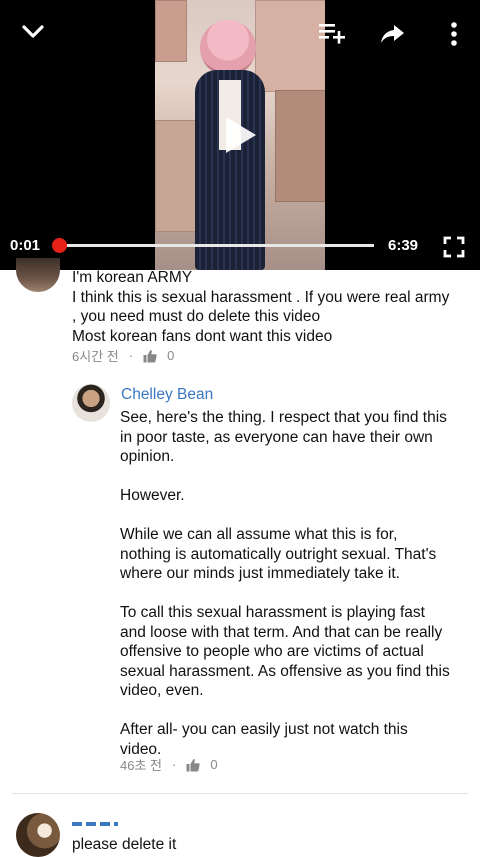 The width and height of the screenshot is (480, 857). I want to click on reply-line: However., so click(152, 495).